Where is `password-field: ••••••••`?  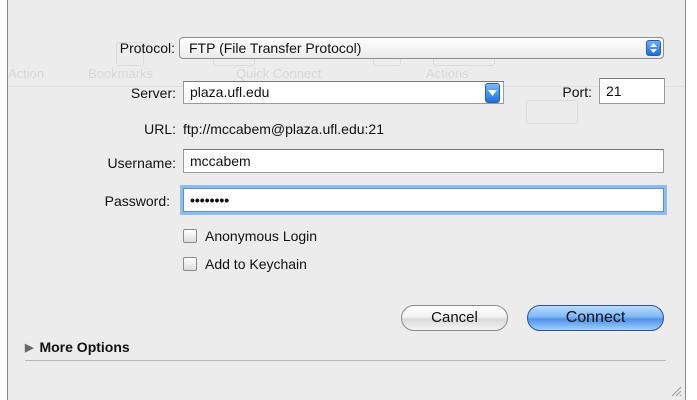
password-field: •••••••• is located at coordinates (423, 200).